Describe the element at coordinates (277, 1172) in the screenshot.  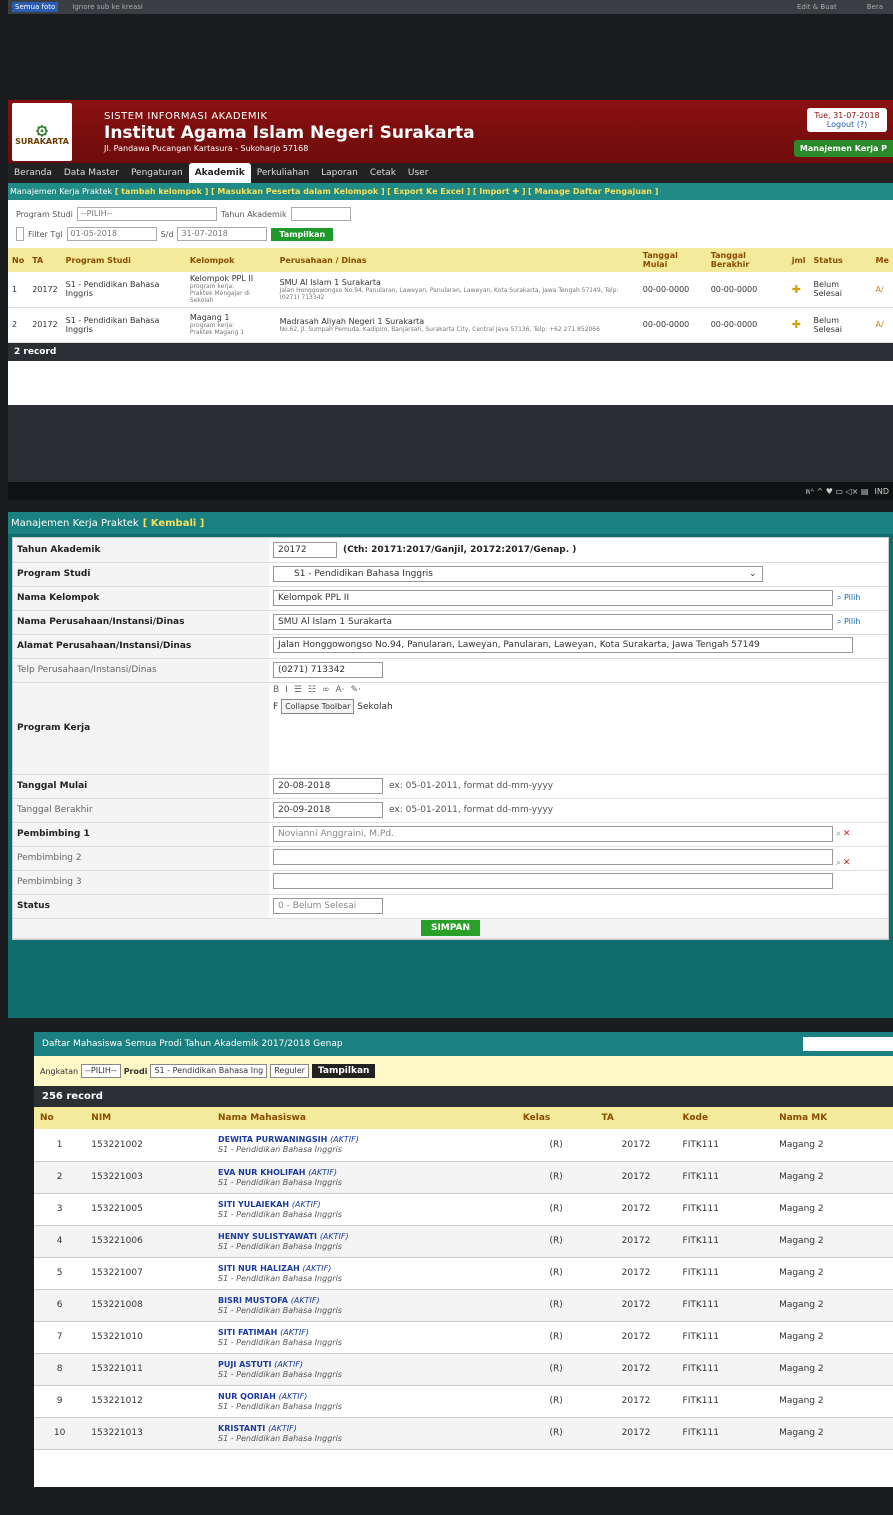
I see `student-name-link: EVA NUR KHOLIFAH (AKTIF)` at that location.